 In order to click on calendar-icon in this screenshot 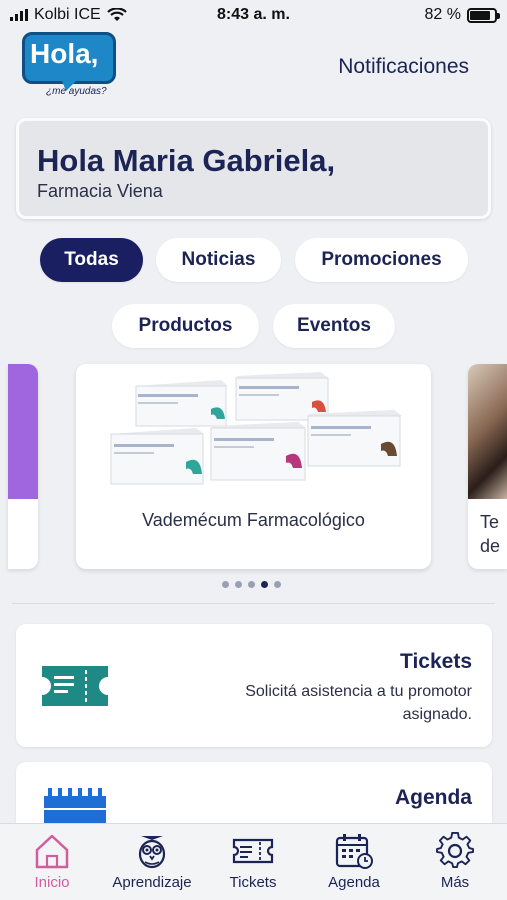, I will do `click(75, 805)`.